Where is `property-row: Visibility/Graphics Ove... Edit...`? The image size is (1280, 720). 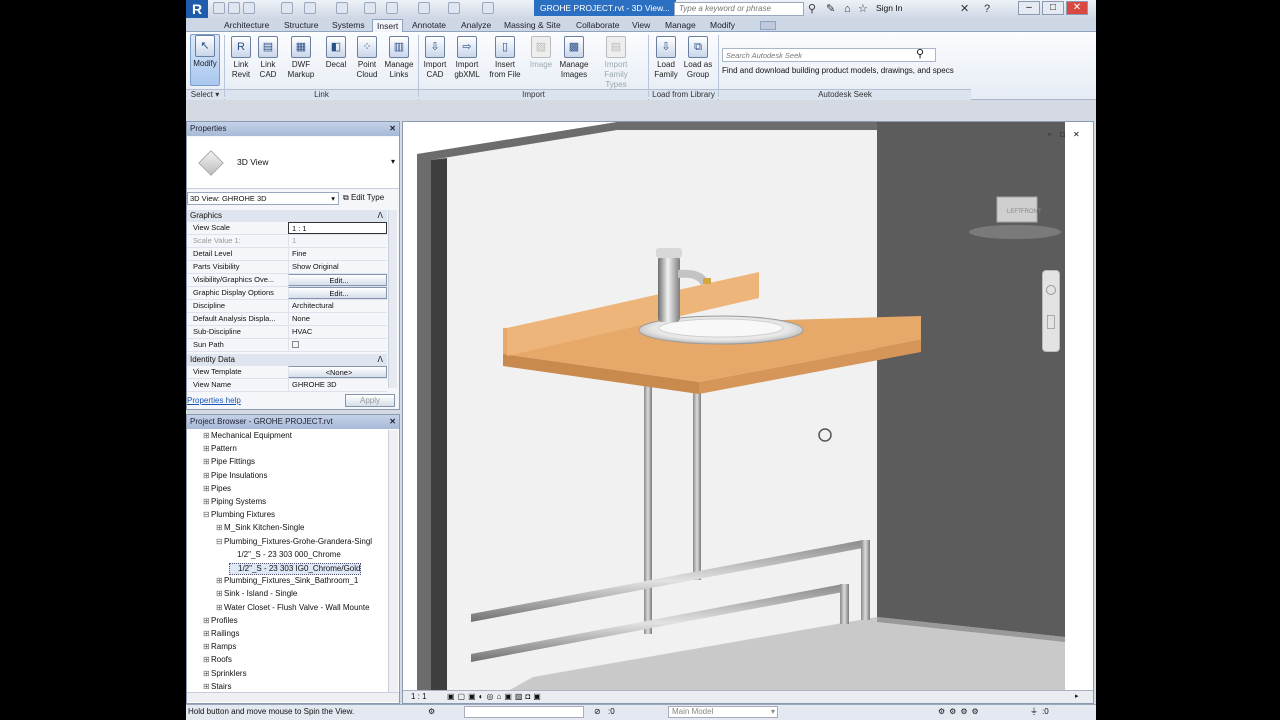 property-row: Visibility/Graphics Ove... Edit... is located at coordinates (287, 280).